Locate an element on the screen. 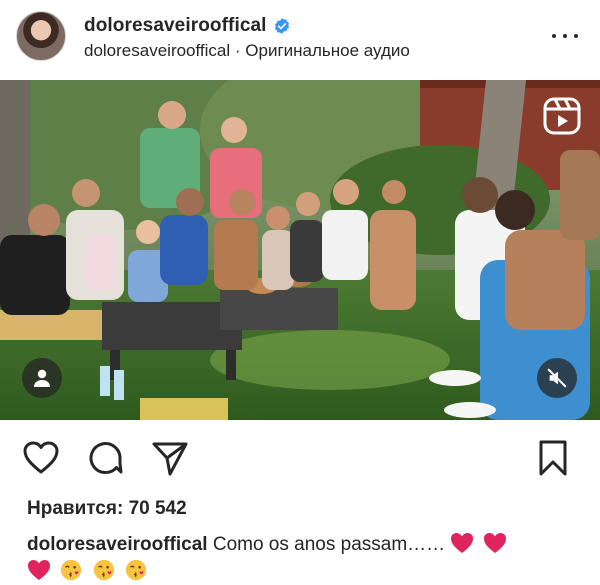  reels-icon is located at coordinates (562, 116).